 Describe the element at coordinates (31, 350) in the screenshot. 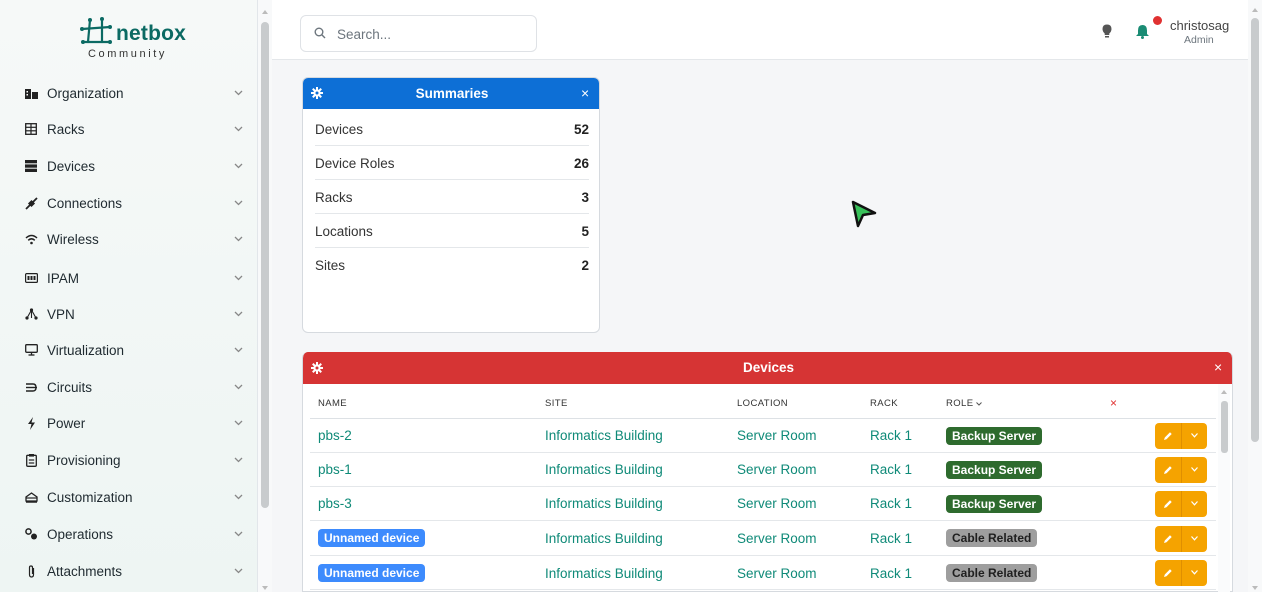

I see `virtualization-icon` at that location.